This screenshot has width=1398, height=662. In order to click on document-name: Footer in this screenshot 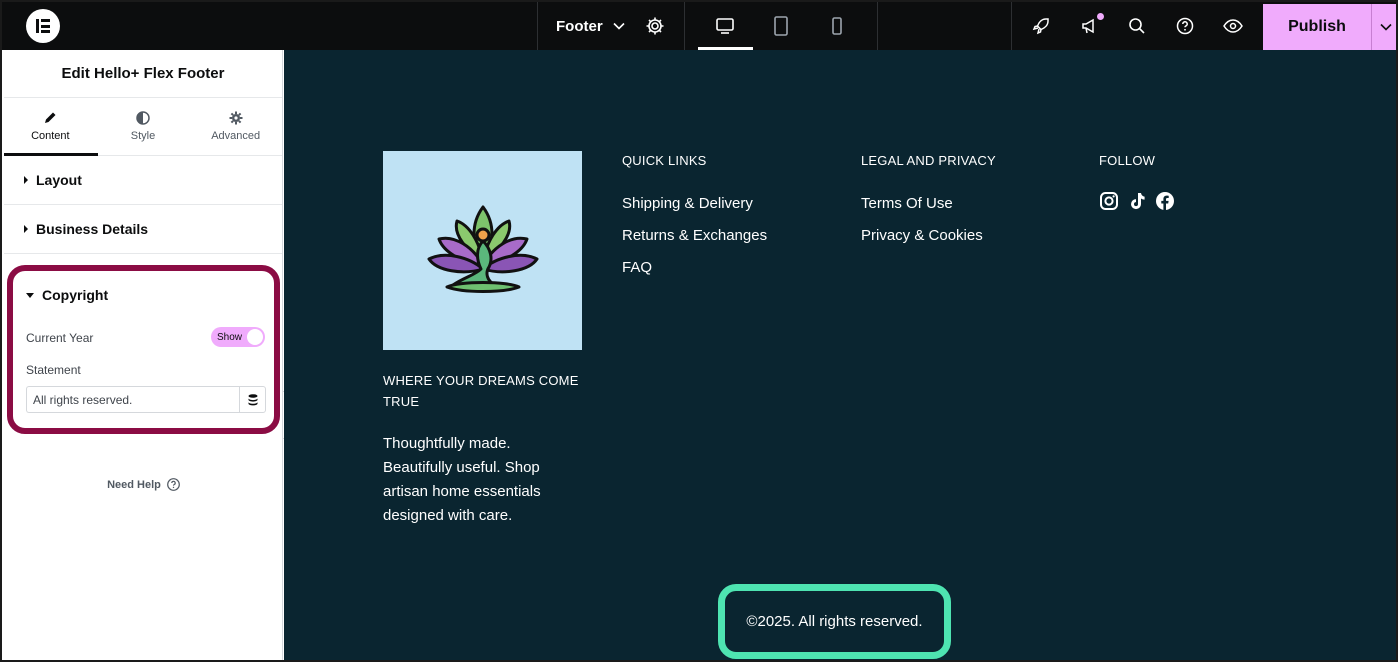, I will do `click(579, 26)`.